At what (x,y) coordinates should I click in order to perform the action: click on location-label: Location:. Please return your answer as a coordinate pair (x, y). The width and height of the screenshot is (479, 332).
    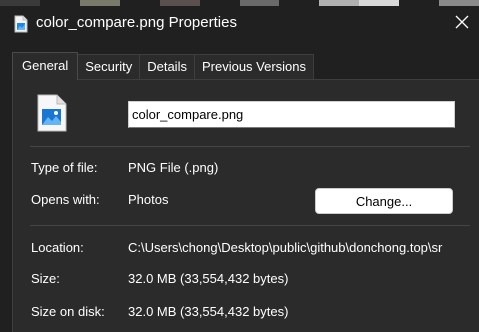
    Looking at the image, I should click on (57, 247).